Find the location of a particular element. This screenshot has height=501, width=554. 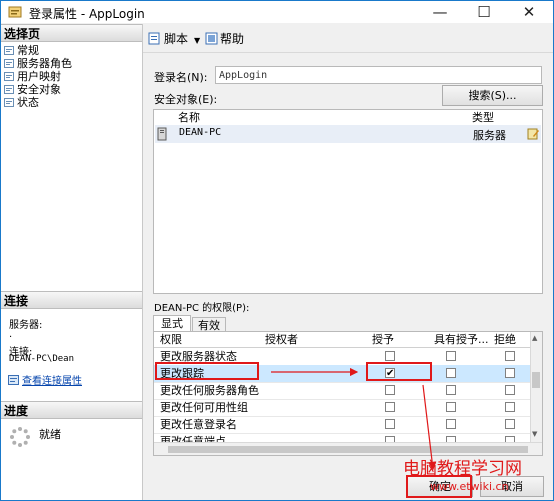

annotation-arrows is located at coordinates (354, 419).